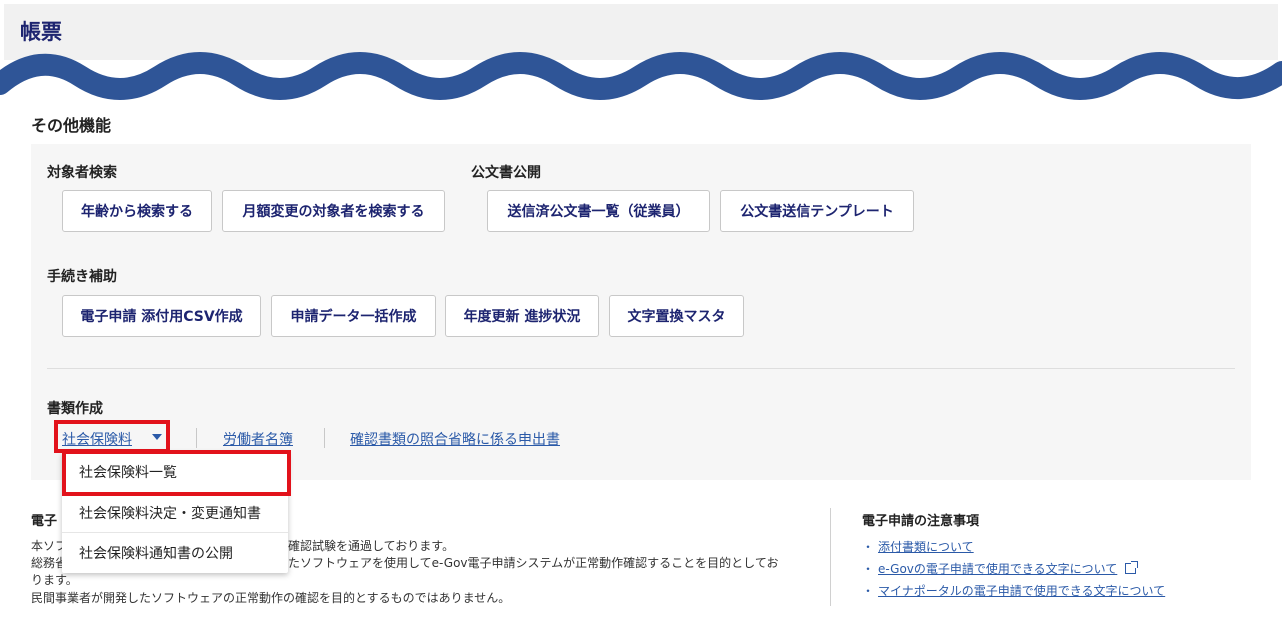 The width and height of the screenshot is (1282, 620). I want to click on footer-text-line: 民間事業者が開発したソフトウェアの正常動作の確認を目的とするものではありません。, so click(271, 598).